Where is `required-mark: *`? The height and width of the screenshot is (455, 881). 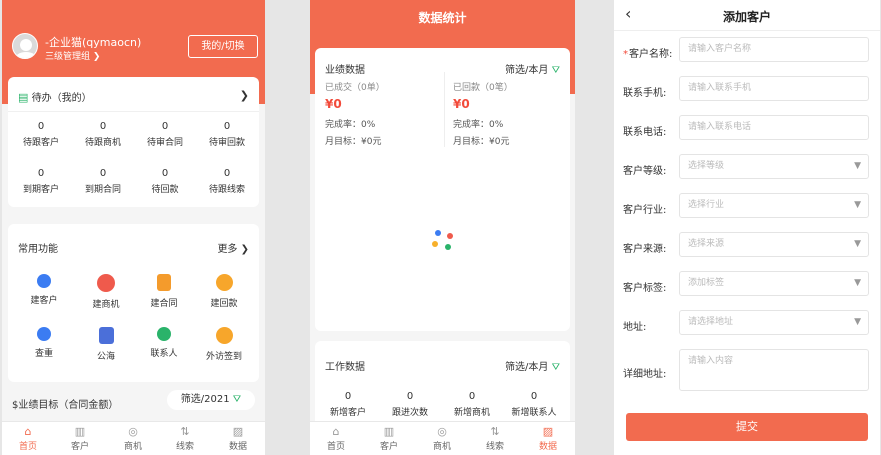 required-mark: * is located at coordinates (625, 54).